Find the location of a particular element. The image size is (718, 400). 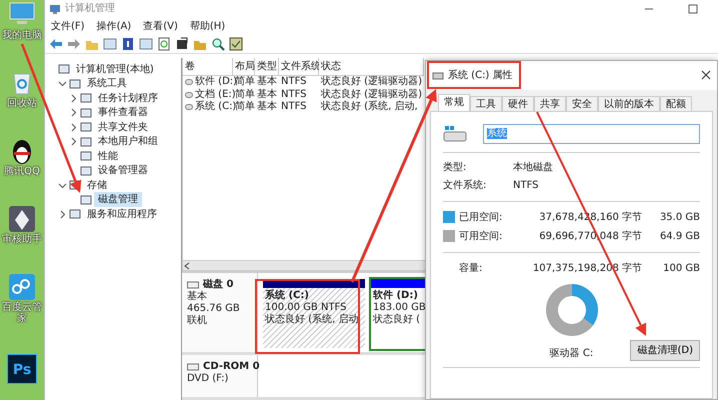

tab: 安全 is located at coordinates (582, 103).